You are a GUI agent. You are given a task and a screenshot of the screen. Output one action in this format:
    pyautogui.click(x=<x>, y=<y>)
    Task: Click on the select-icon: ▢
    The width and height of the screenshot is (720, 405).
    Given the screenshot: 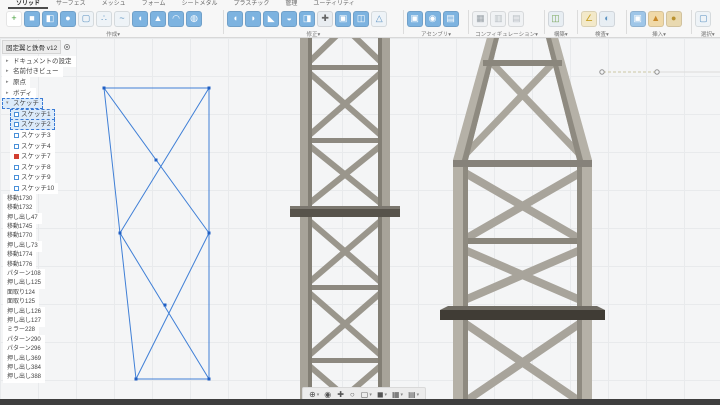 What is the action you would take?
    pyautogui.click(x=703, y=18)
    